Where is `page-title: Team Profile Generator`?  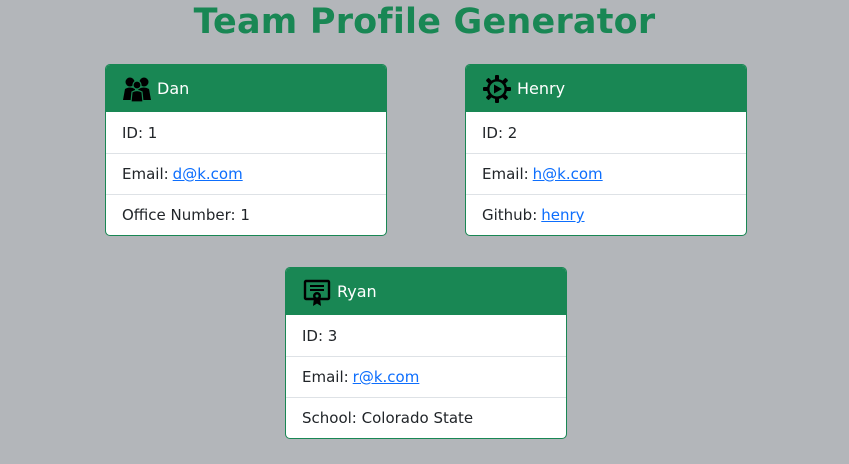 page-title: Team Profile Generator is located at coordinates (424, 22).